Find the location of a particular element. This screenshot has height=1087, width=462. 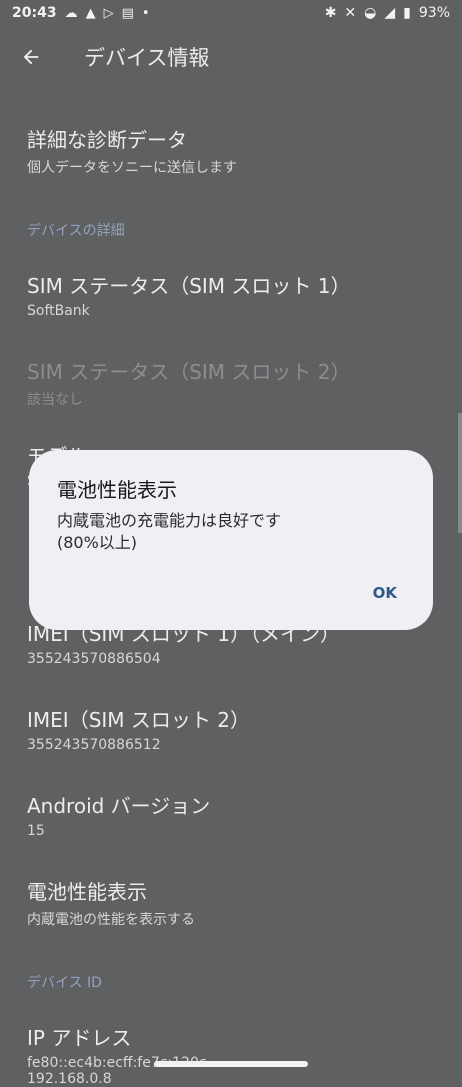

section-header-device-id: デバイス ID is located at coordinates (64, 983).